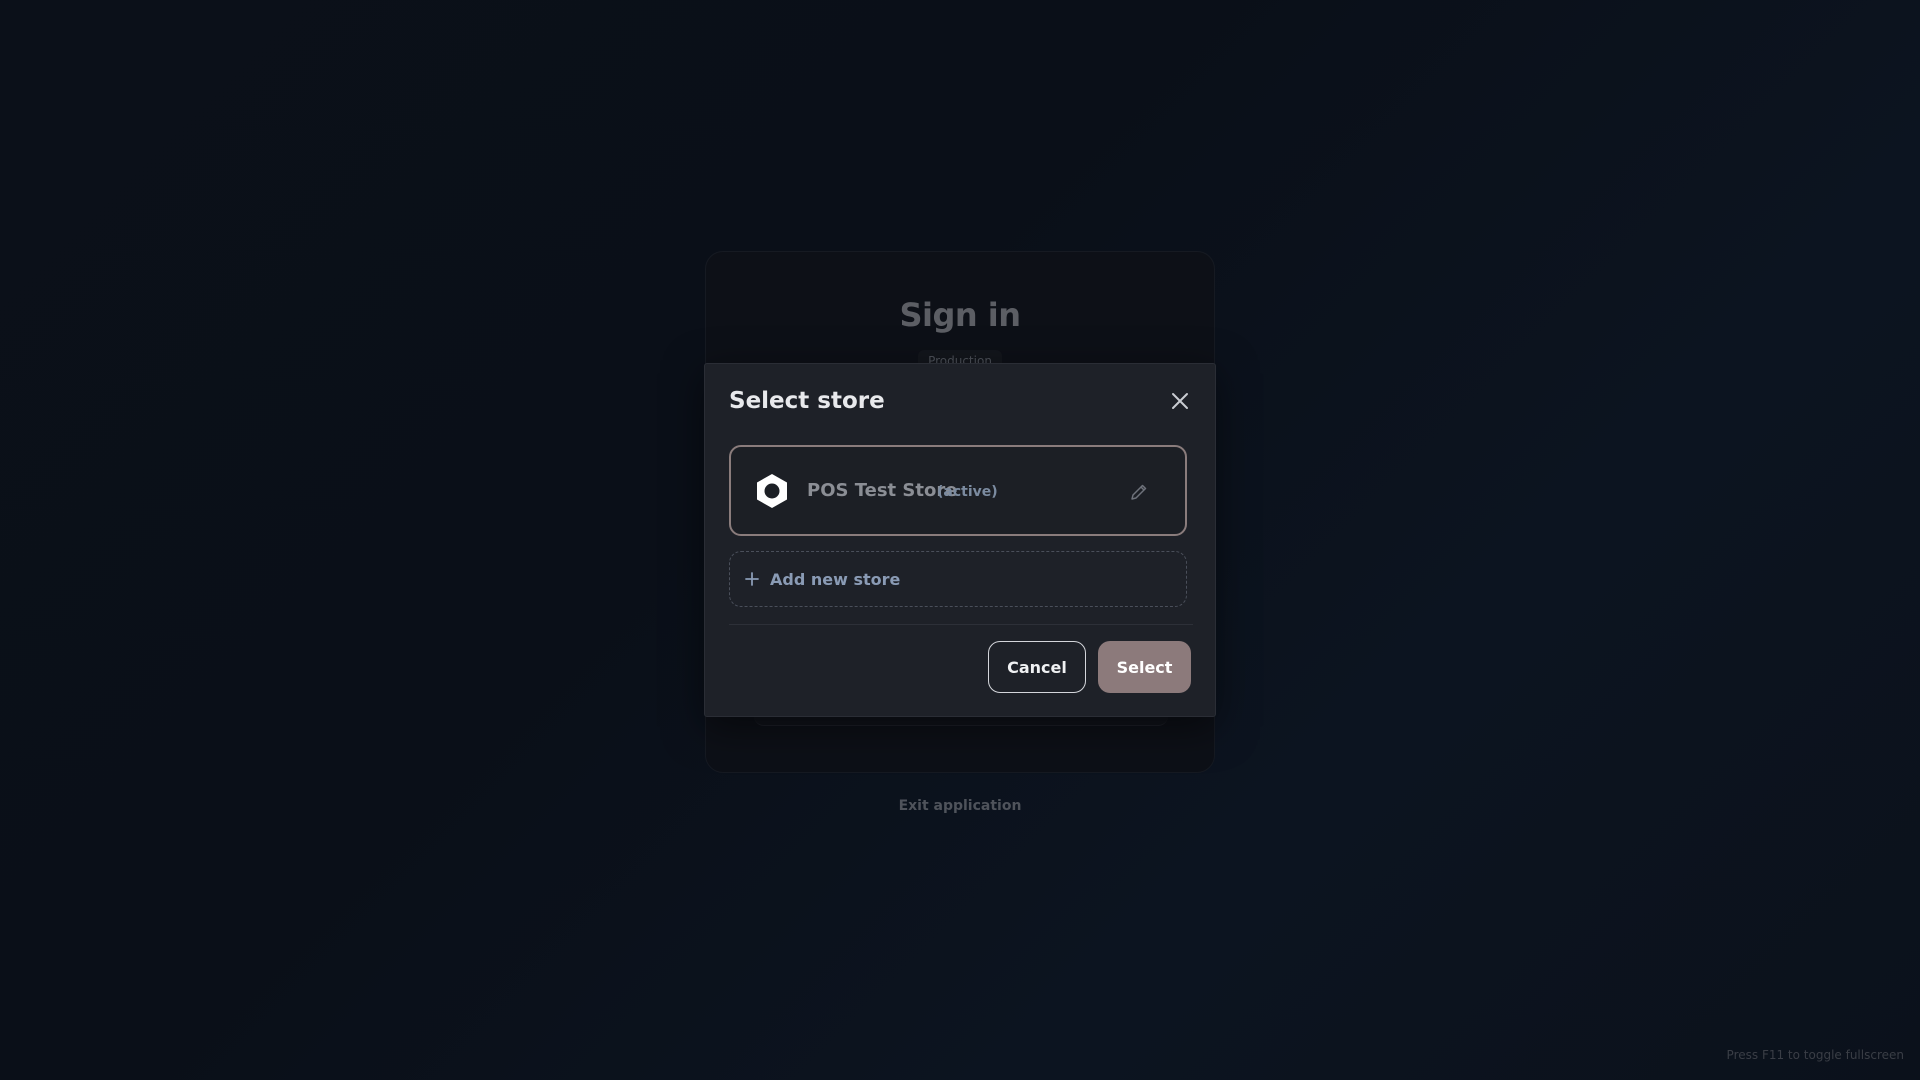 The width and height of the screenshot is (1920, 1080). What do you see at coordinates (1815, 1055) in the screenshot?
I see `fullscreen-hint: Press F11 to toggle fullscreen` at bounding box center [1815, 1055].